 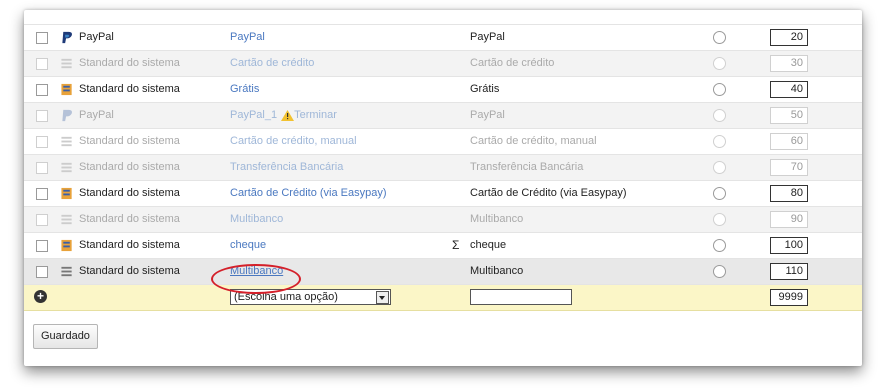 What do you see at coordinates (521, 297) in the screenshot?
I see `new-name-input` at bounding box center [521, 297].